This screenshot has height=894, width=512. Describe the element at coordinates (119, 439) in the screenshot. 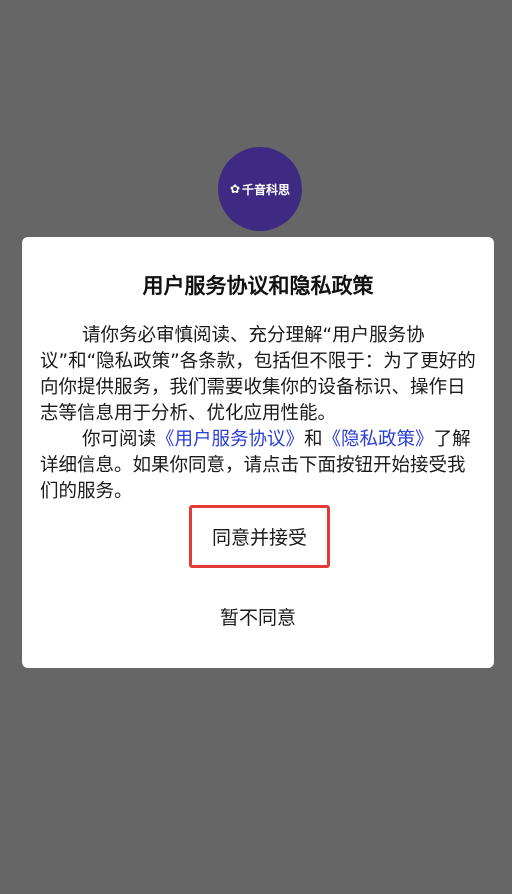

I see `paragraph-2-prefix: 你可阅读` at that location.